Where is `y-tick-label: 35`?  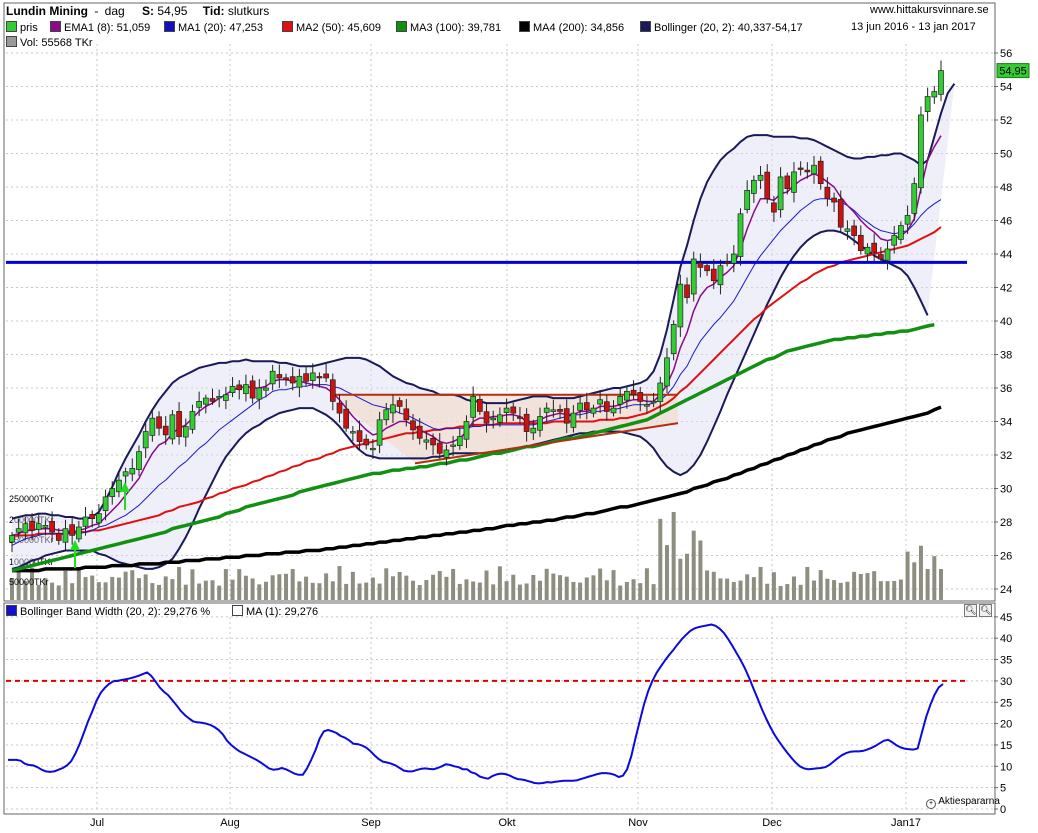
y-tick-label: 35 is located at coordinates (1006, 661).